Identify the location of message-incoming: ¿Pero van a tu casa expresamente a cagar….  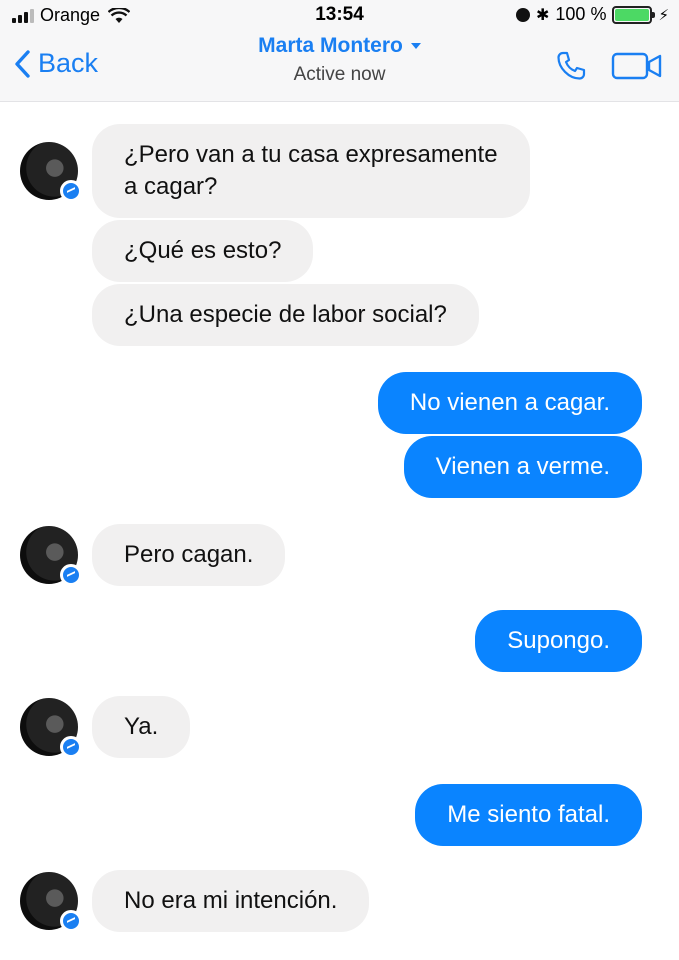
(311, 171).